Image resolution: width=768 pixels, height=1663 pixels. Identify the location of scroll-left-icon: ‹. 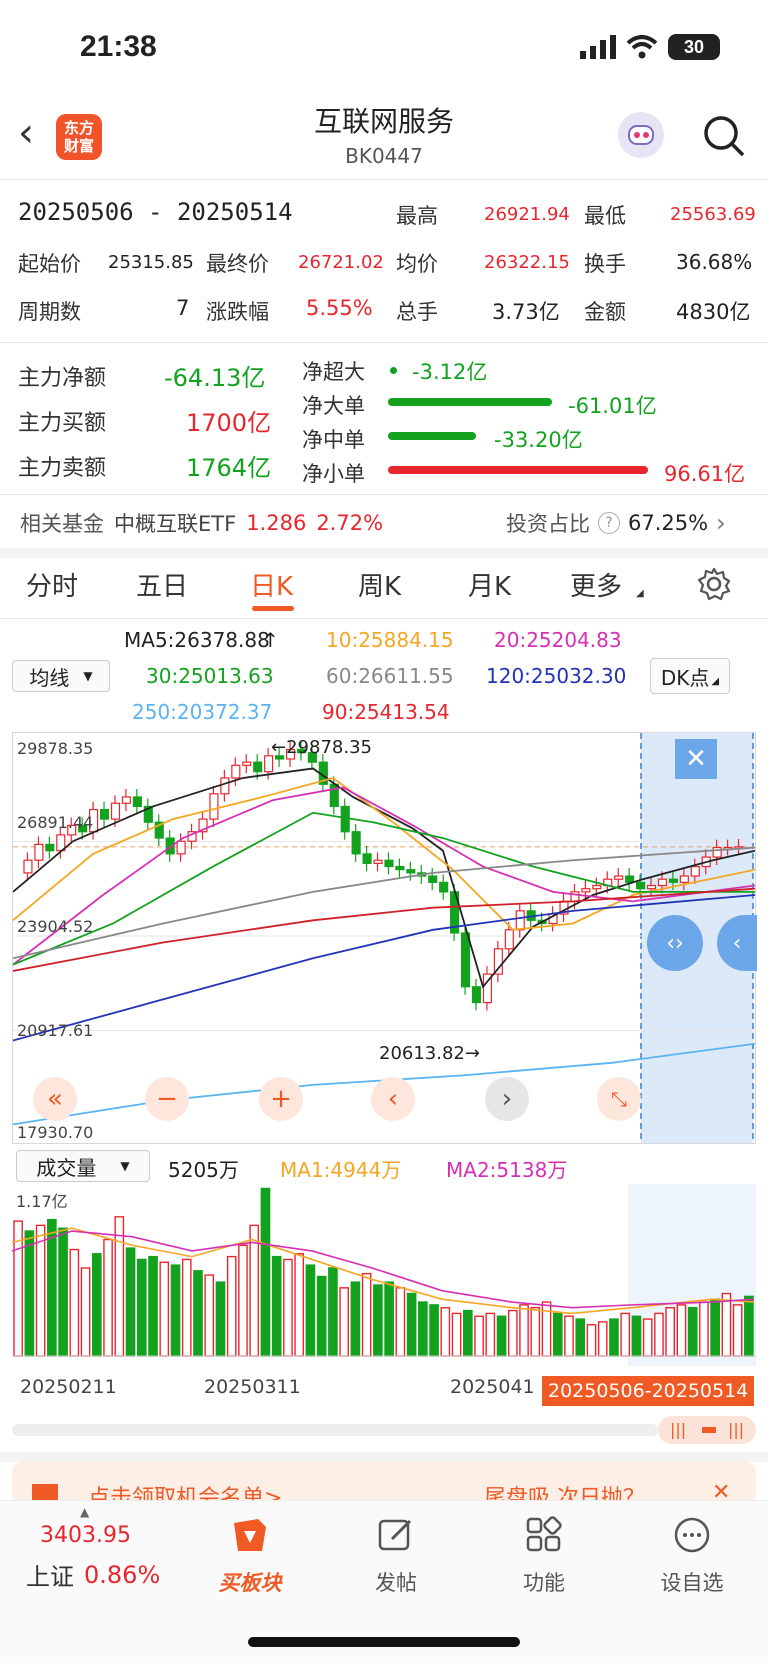
(393, 1099).